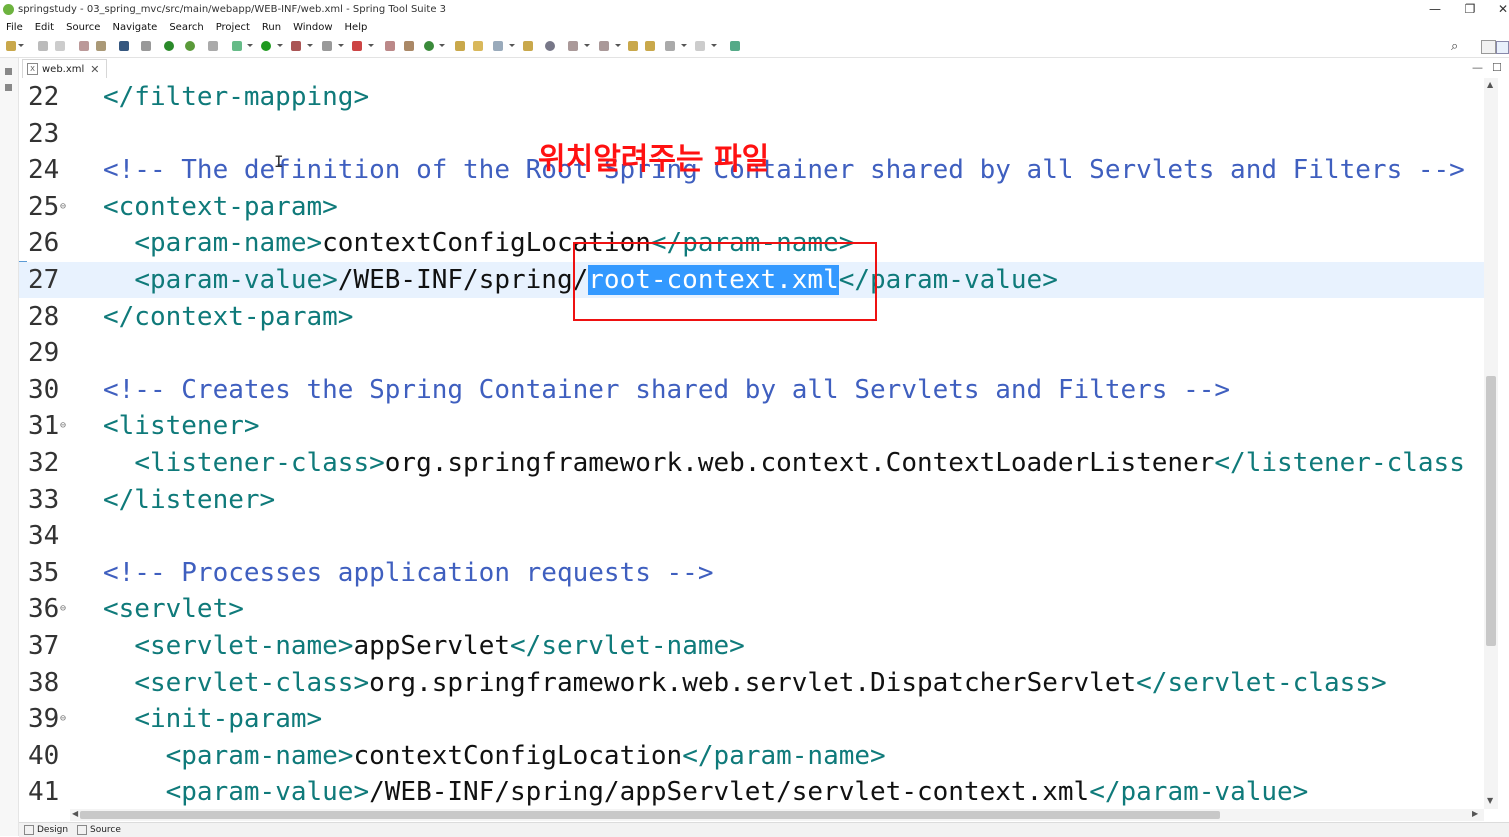 Image resolution: width=1509 pixels, height=837 pixels. What do you see at coordinates (1470, 9) in the screenshot?
I see `restore-button: ❐` at bounding box center [1470, 9].